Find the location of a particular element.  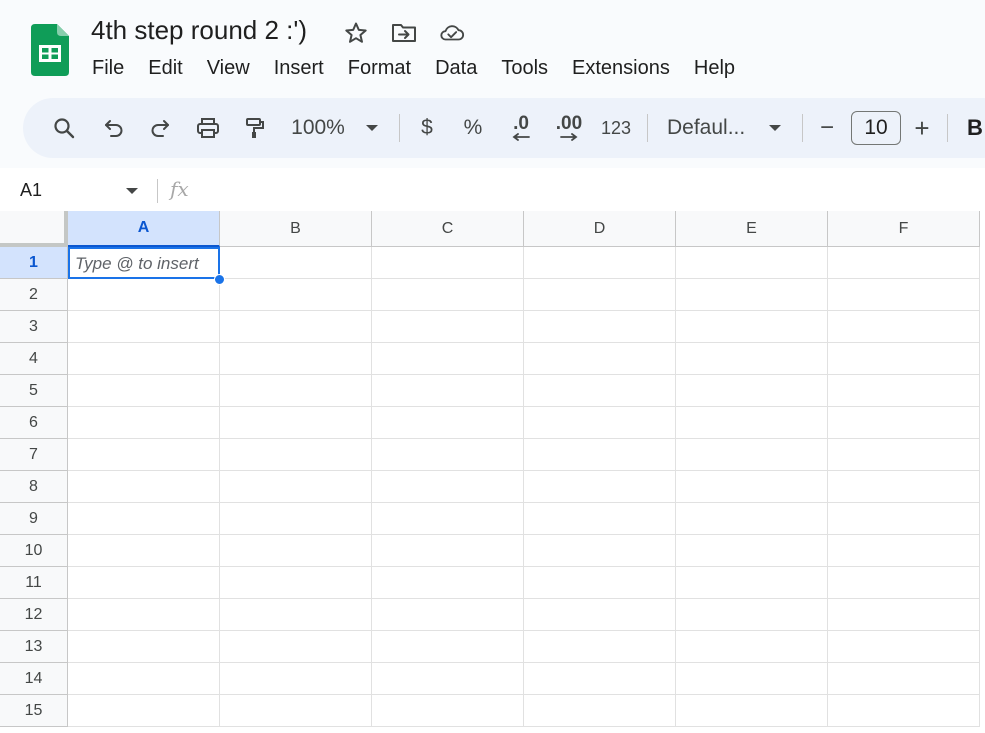

column-header-b: B is located at coordinates (296, 229).